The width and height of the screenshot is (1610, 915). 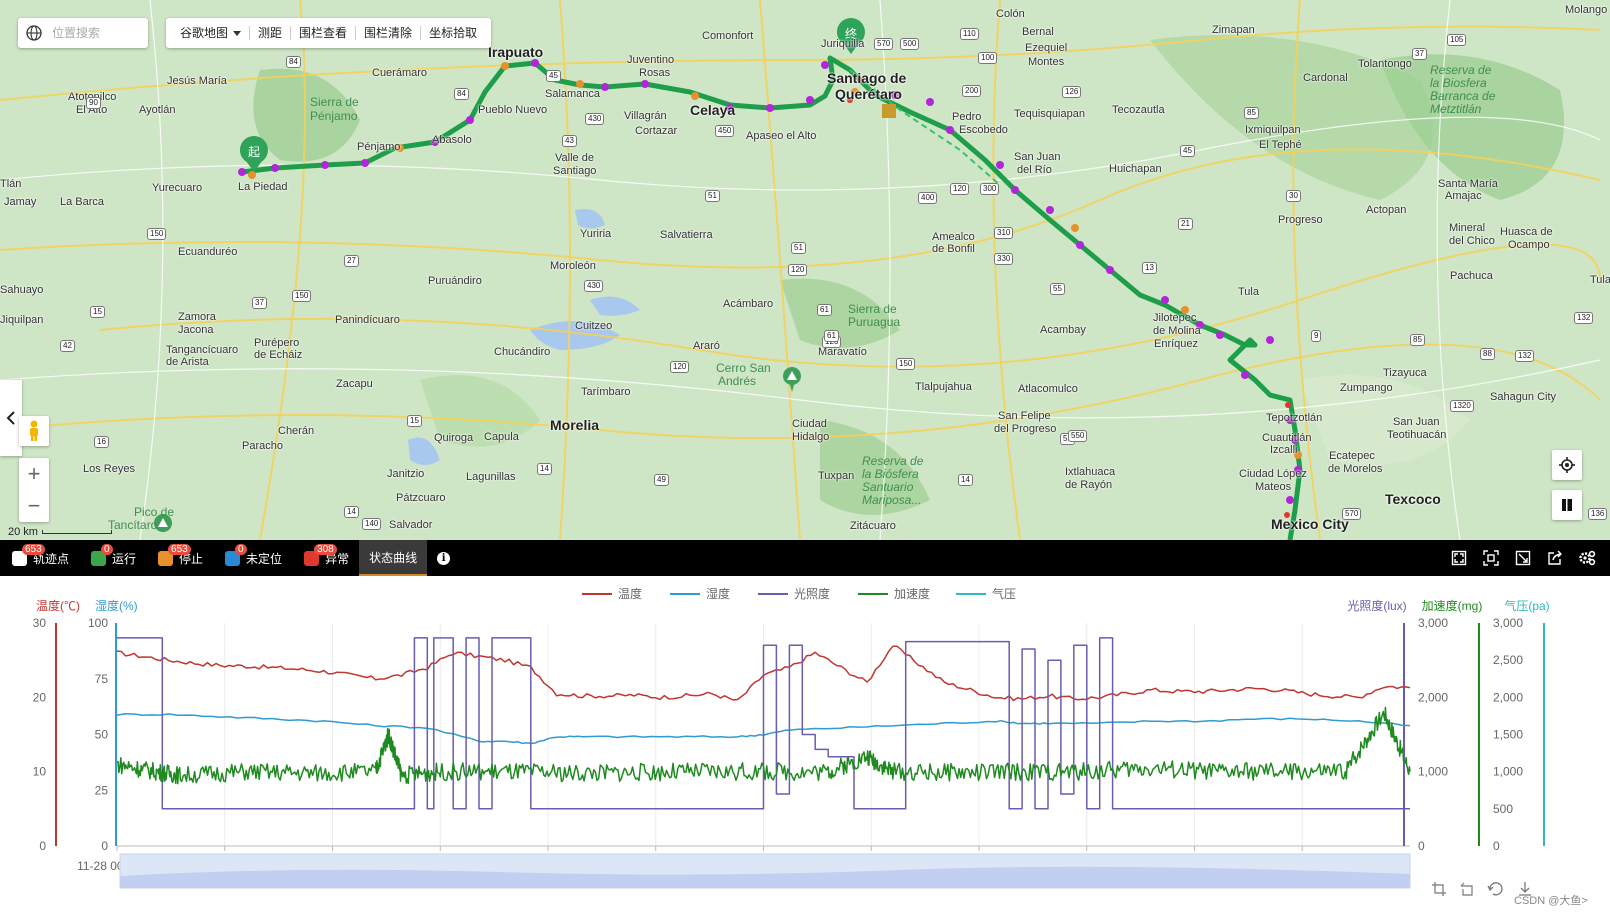 I want to click on filter-stopped: 653 停止, so click(x=179, y=558).